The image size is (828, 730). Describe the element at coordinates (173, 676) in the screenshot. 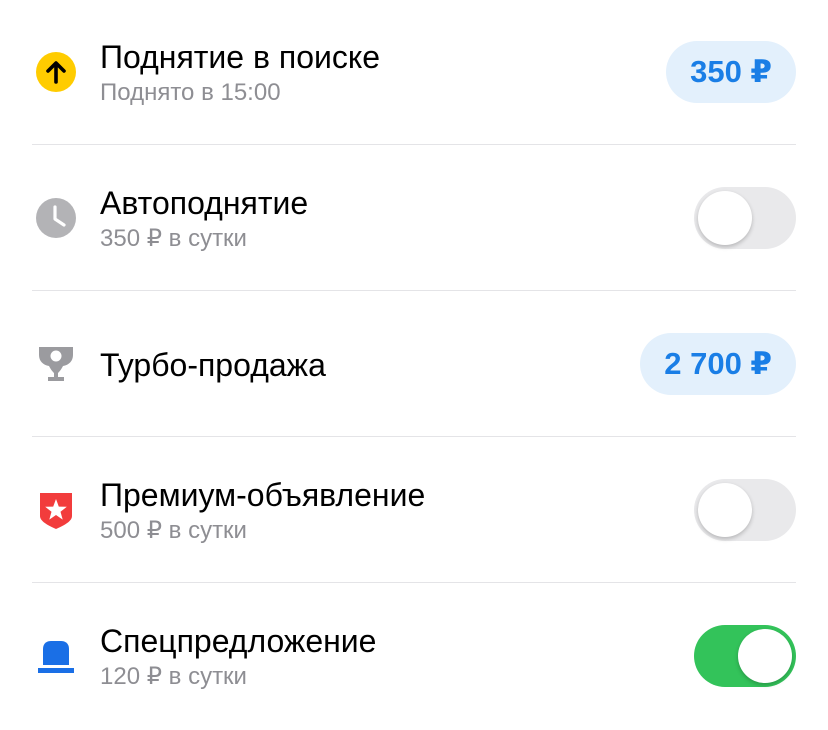

I see `option-subtitle: 120 ₽ в сутки` at that location.